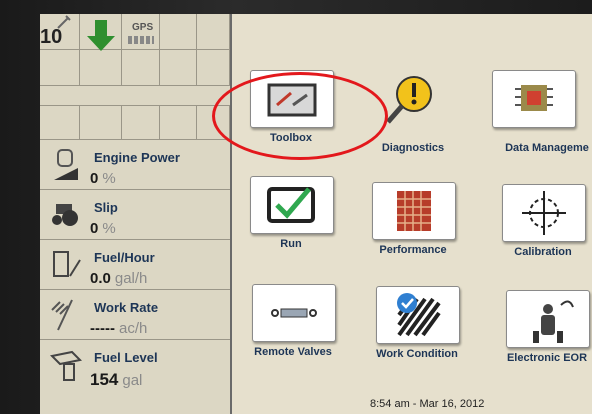 Image resolution: width=592 pixels, height=414 pixels. I want to click on work-rate-icon, so click(62, 315).